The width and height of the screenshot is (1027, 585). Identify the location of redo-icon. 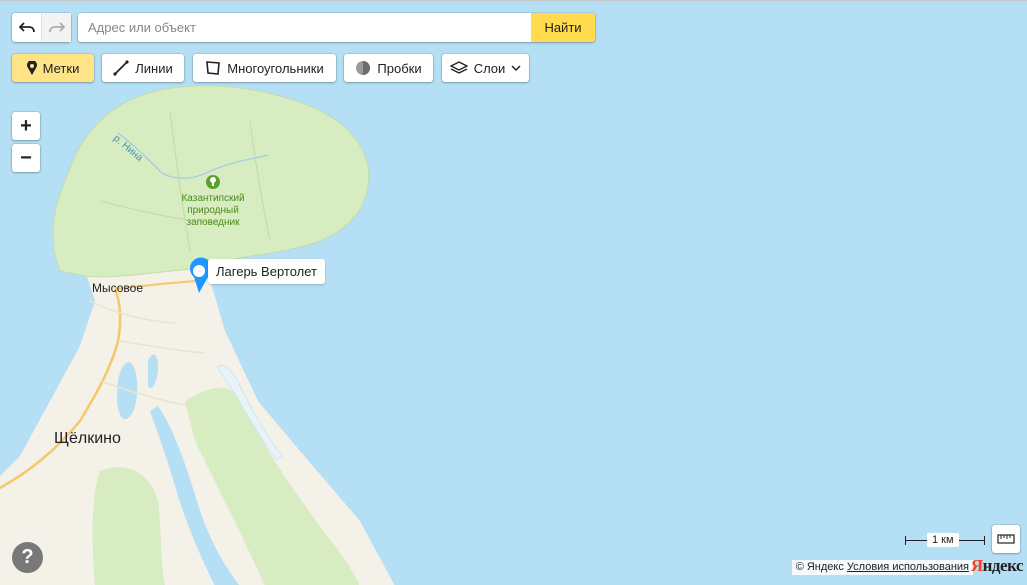
(56, 26).